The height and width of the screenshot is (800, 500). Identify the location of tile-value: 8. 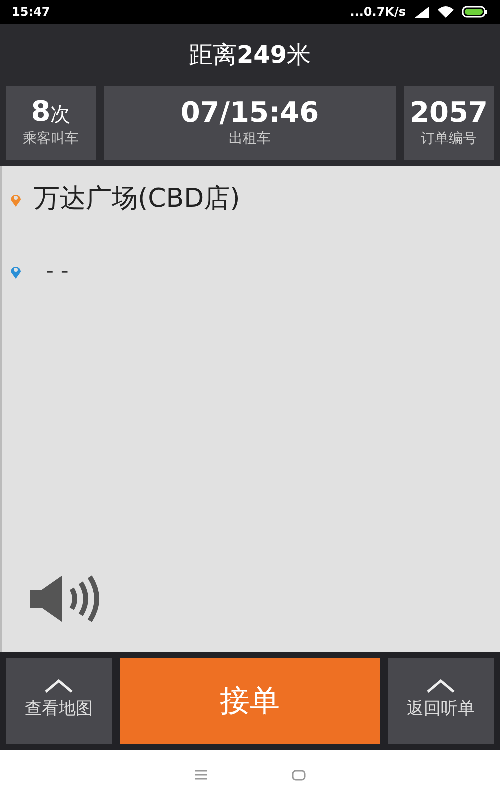
(41, 112).